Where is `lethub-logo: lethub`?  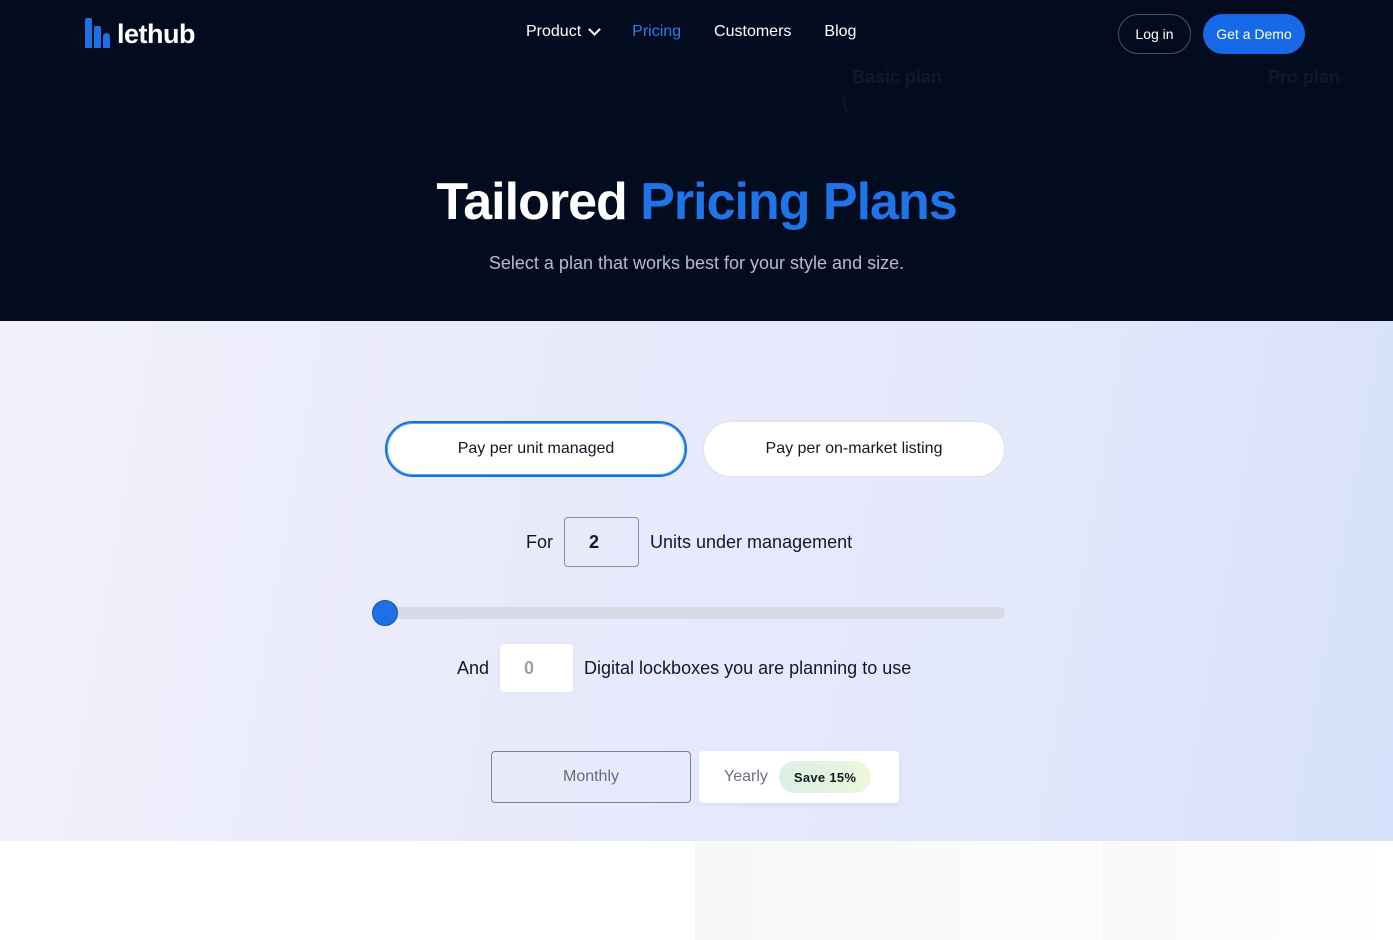 lethub-logo: lethub is located at coordinates (140, 33).